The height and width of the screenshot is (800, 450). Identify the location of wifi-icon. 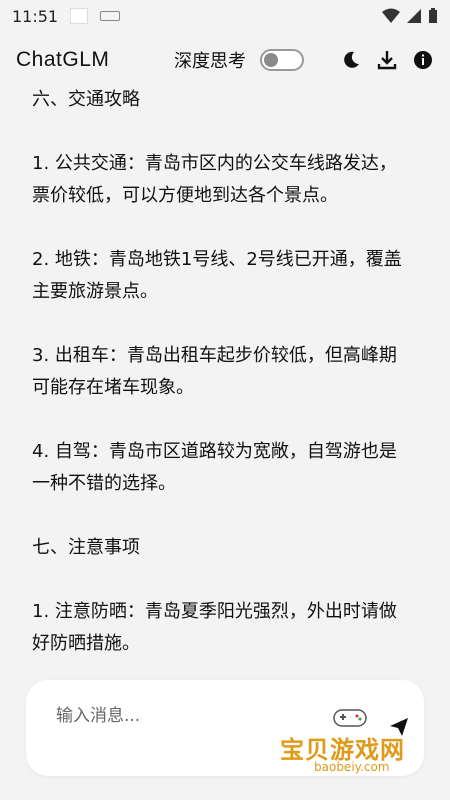
(391, 15).